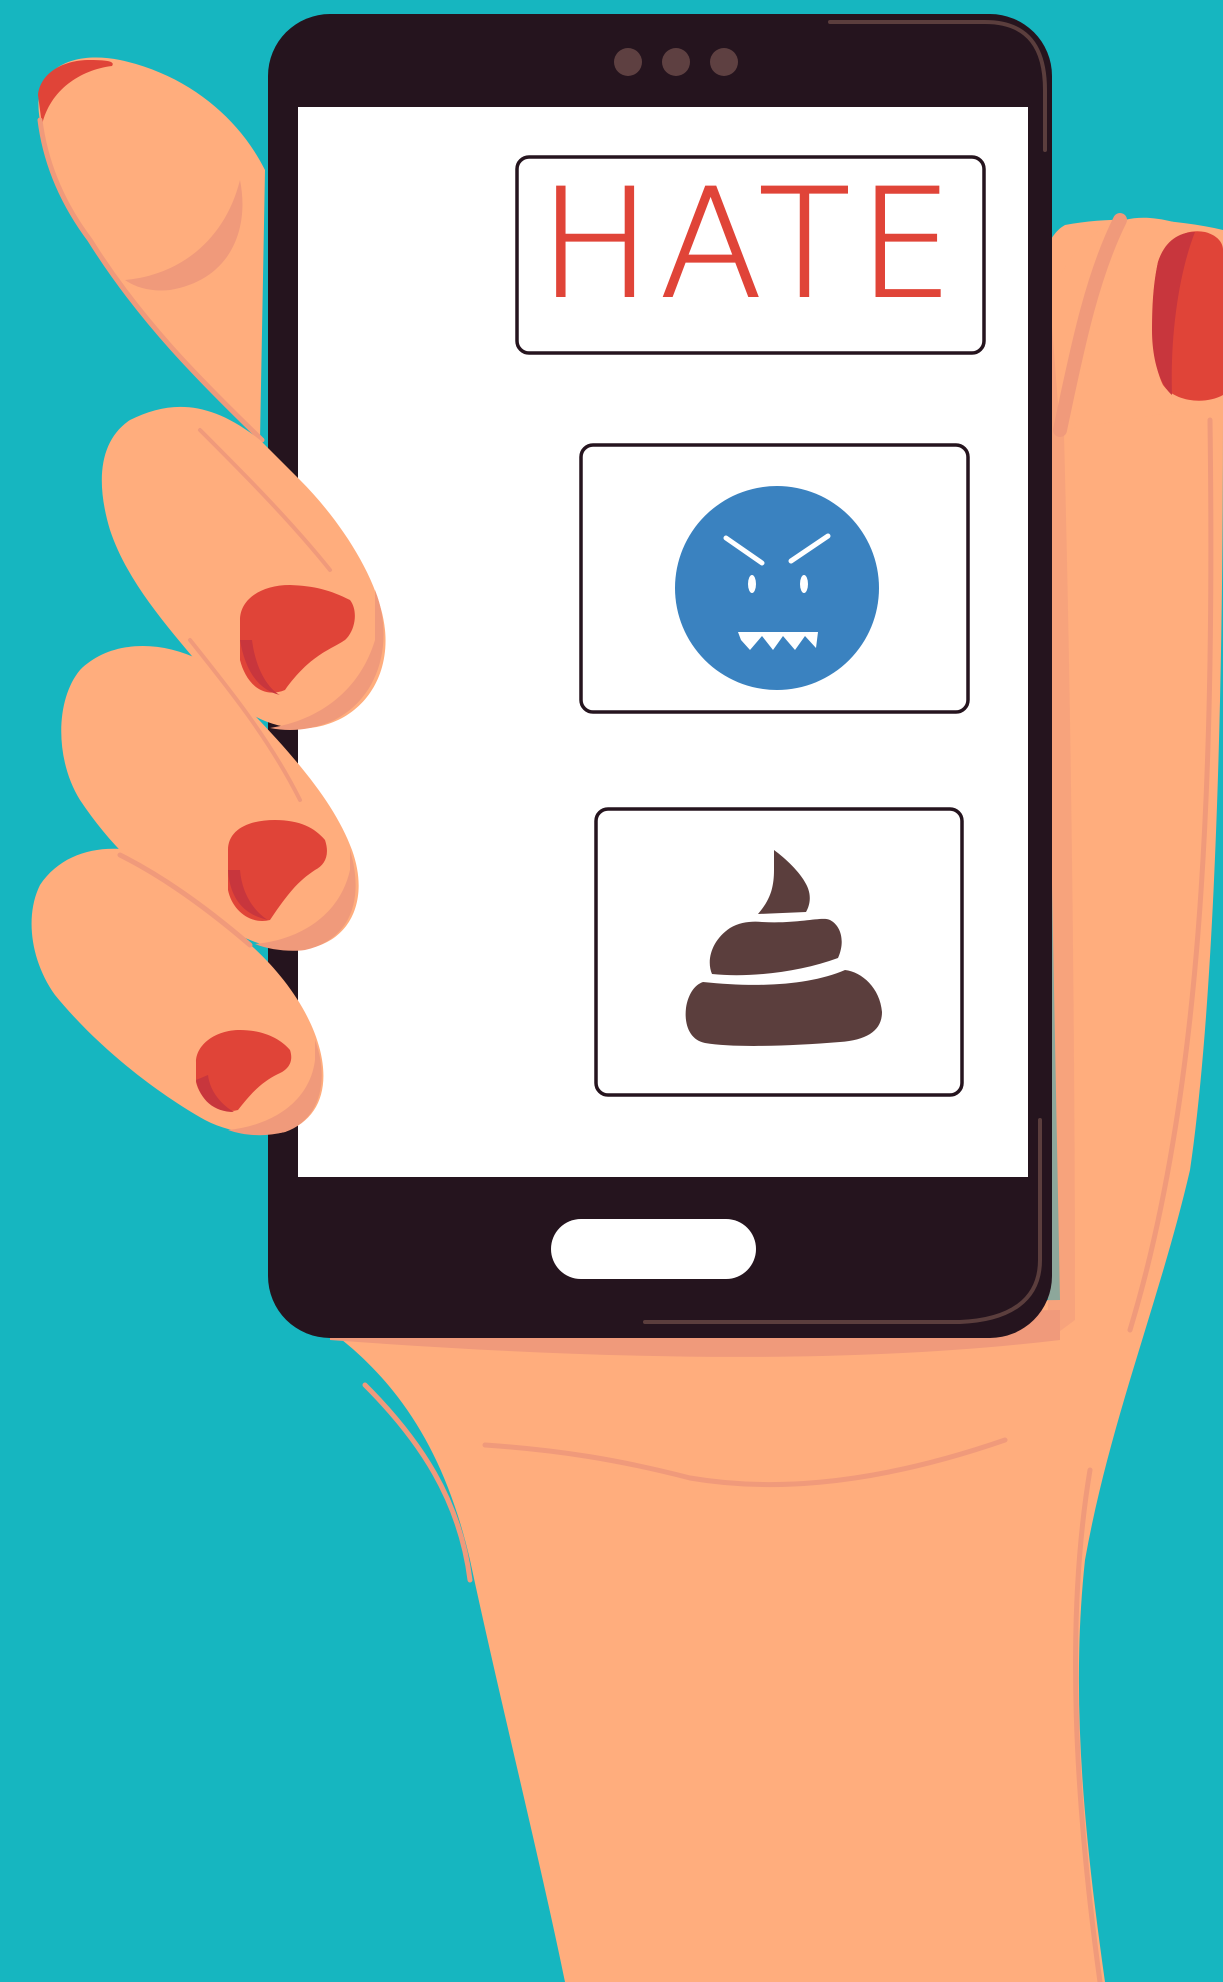 The height and width of the screenshot is (1982, 1223). I want to click on angry-face-card, so click(774, 578).